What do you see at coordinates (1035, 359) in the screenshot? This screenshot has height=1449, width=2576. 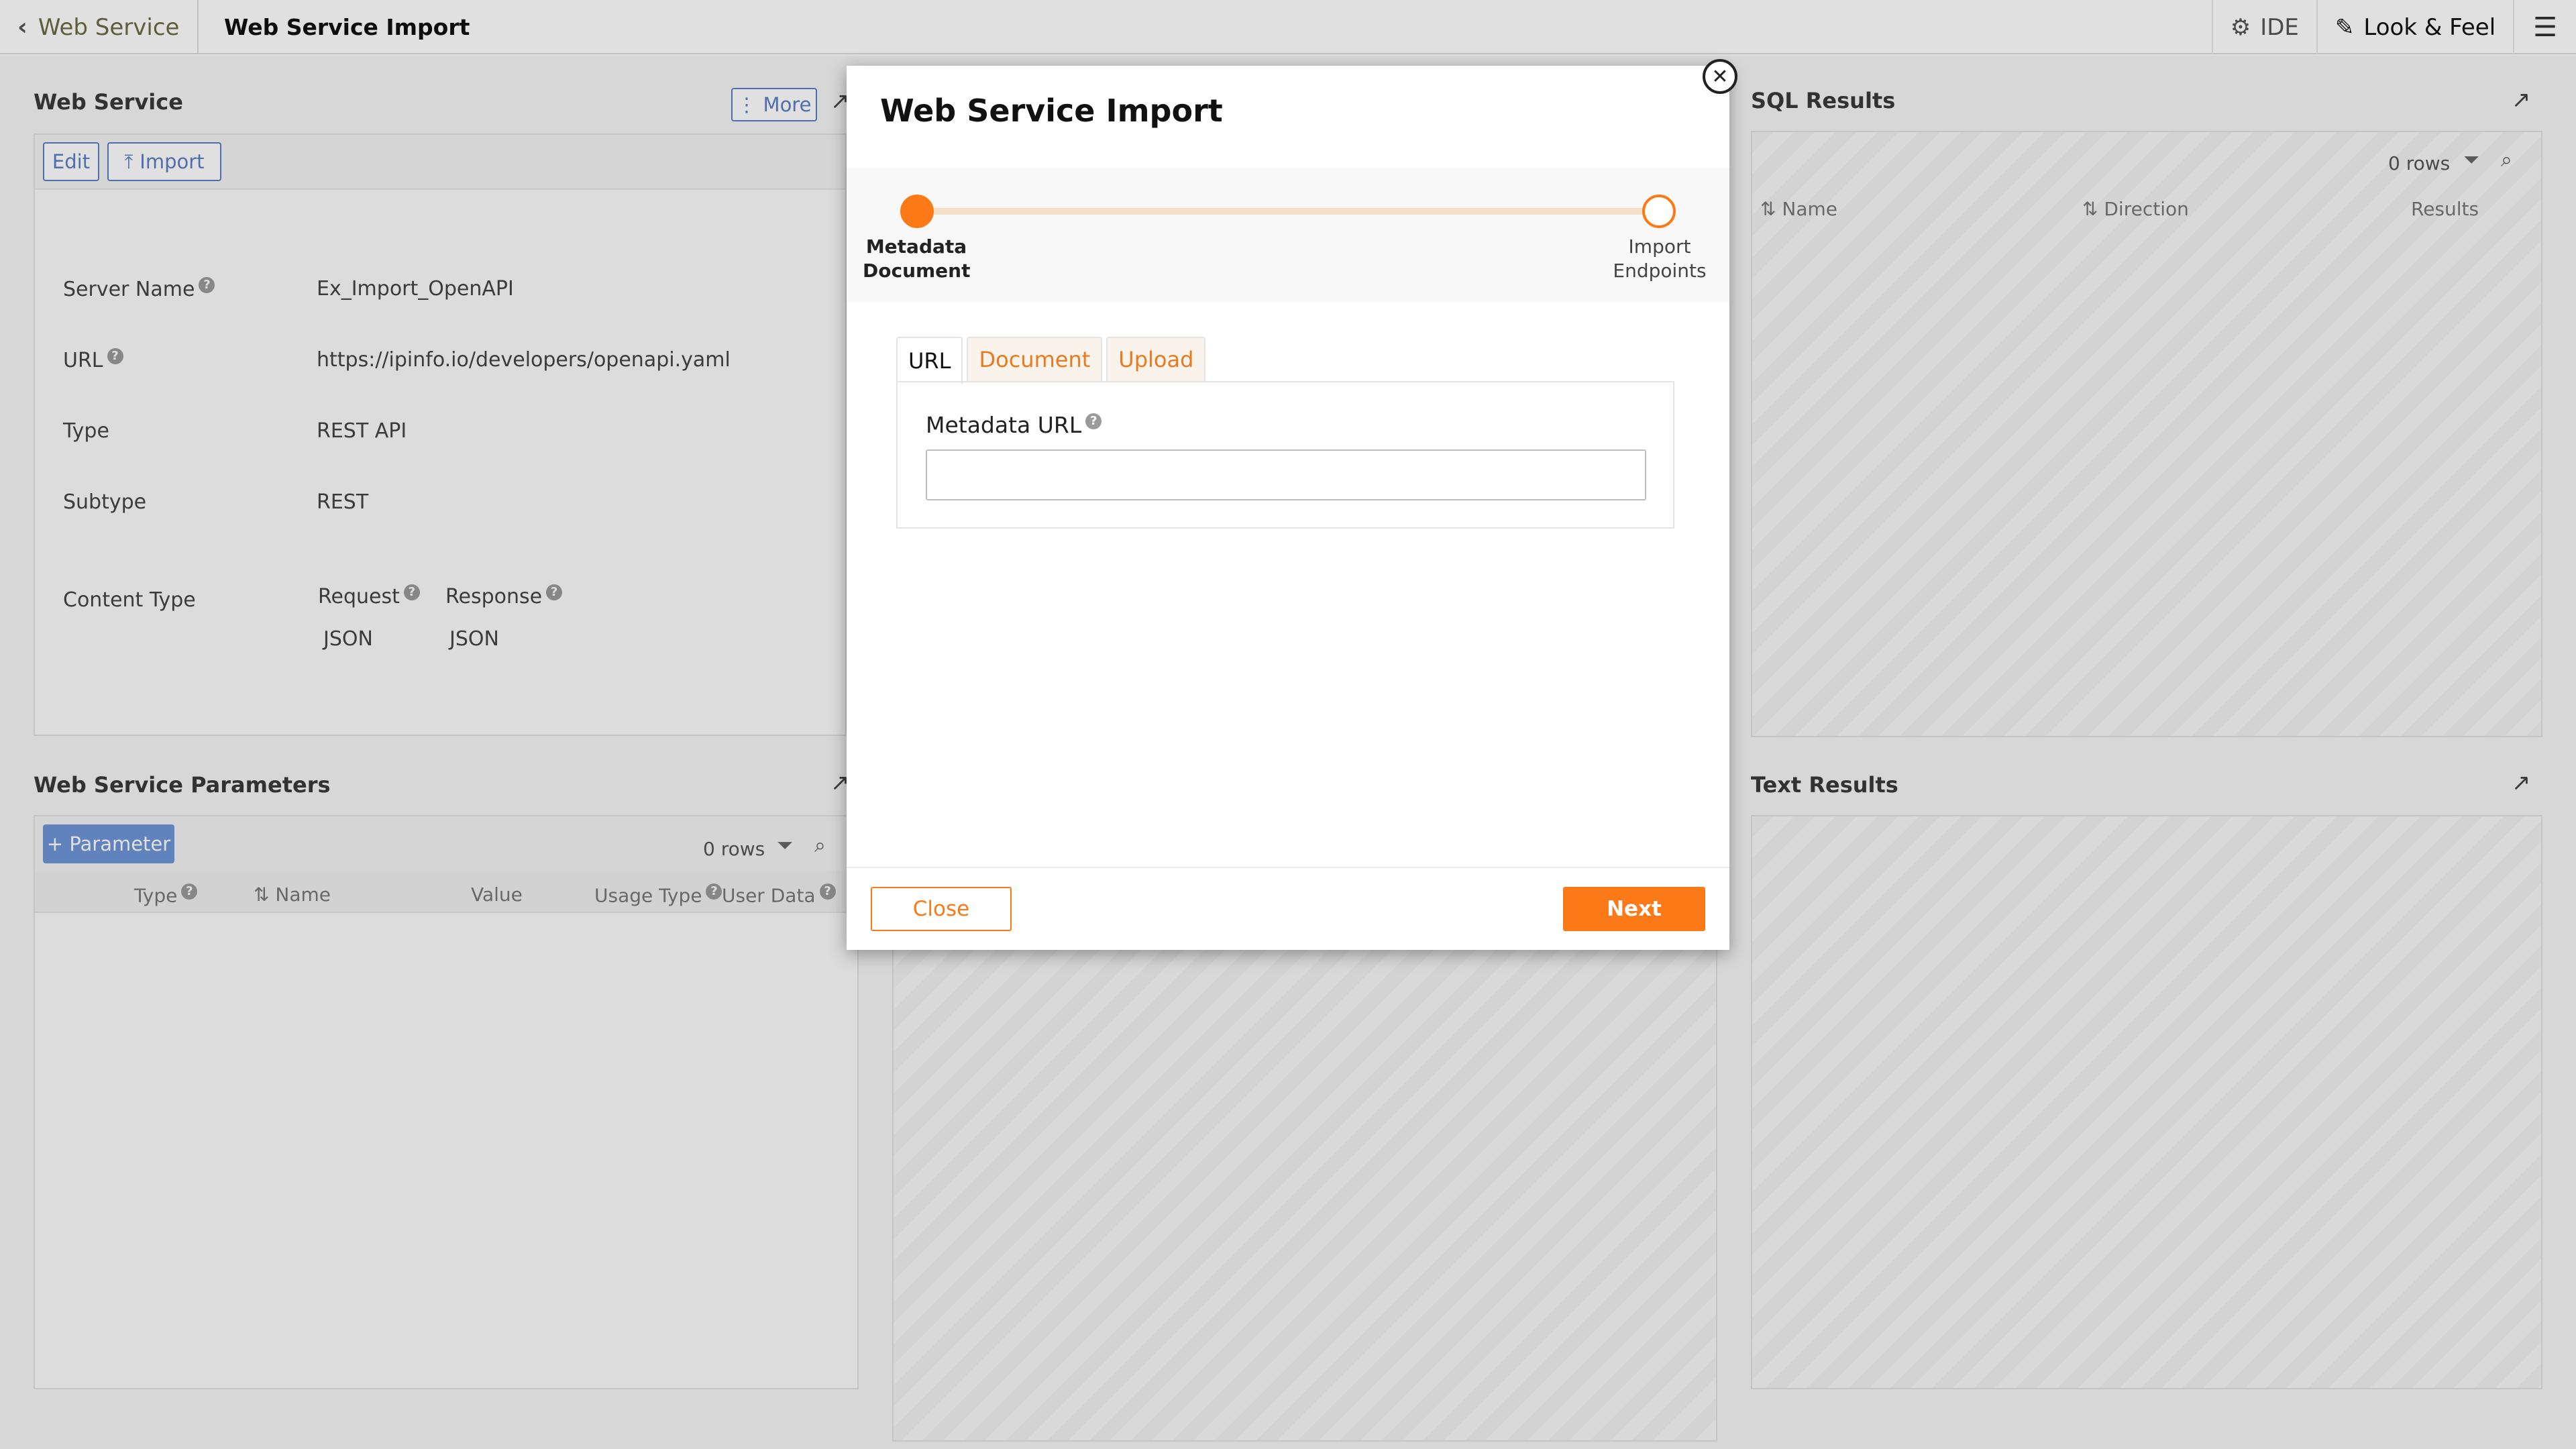 I see `tab-document: Document` at bounding box center [1035, 359].